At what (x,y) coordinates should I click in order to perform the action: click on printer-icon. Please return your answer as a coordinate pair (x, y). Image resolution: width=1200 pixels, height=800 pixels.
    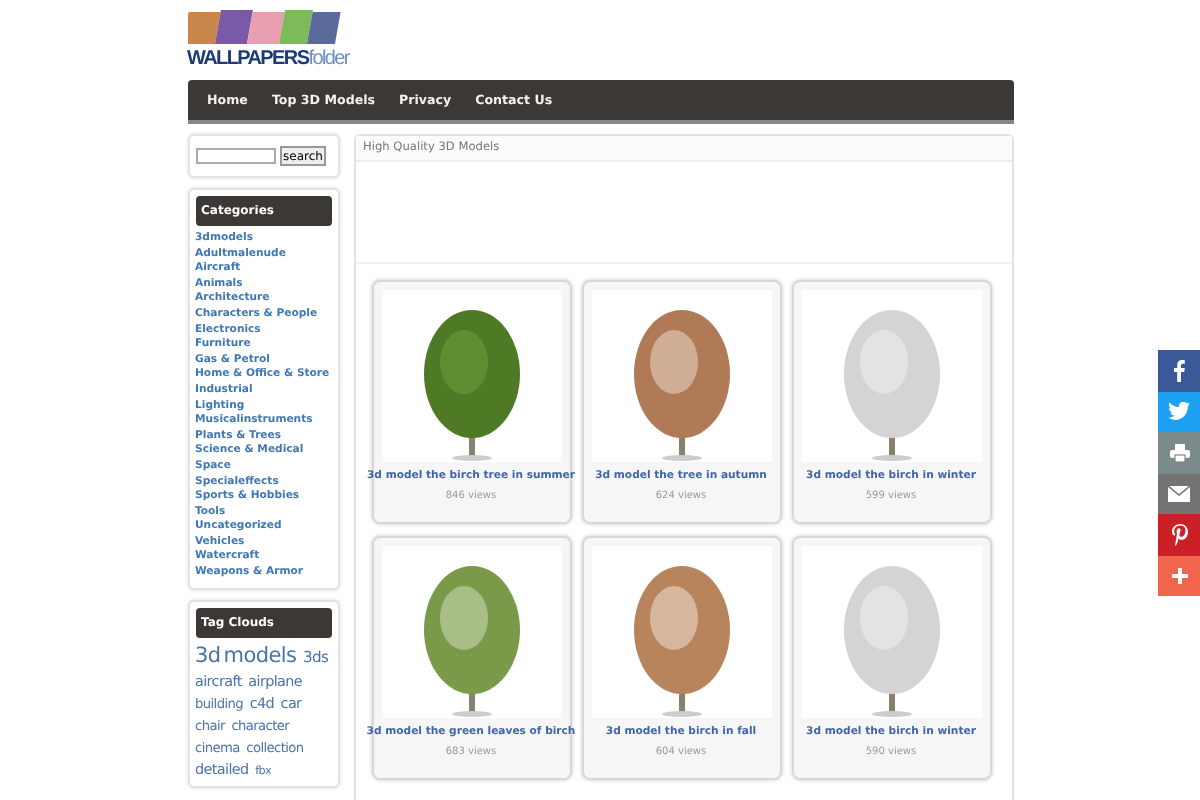
    Looking at the image, I should click on (1179, 452).